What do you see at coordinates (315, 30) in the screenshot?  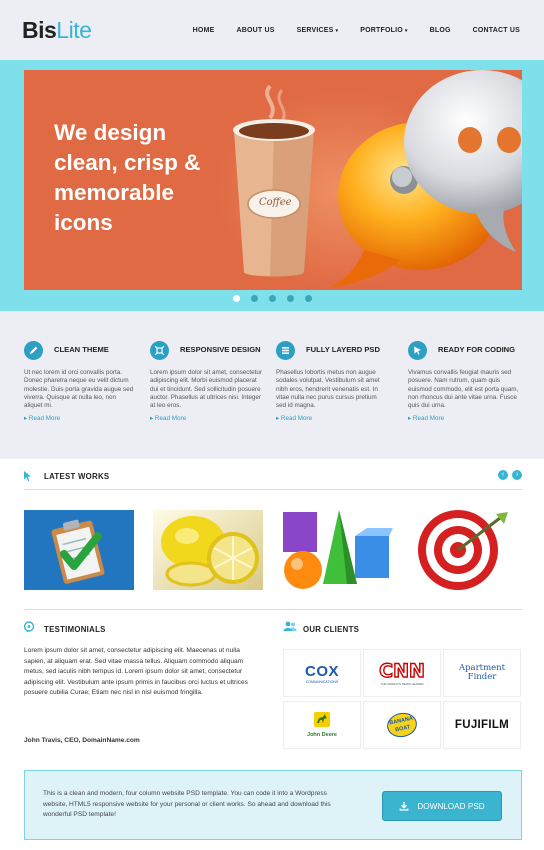 I see `nav-services-label: SERVICES` at bounding box center [315, 30].